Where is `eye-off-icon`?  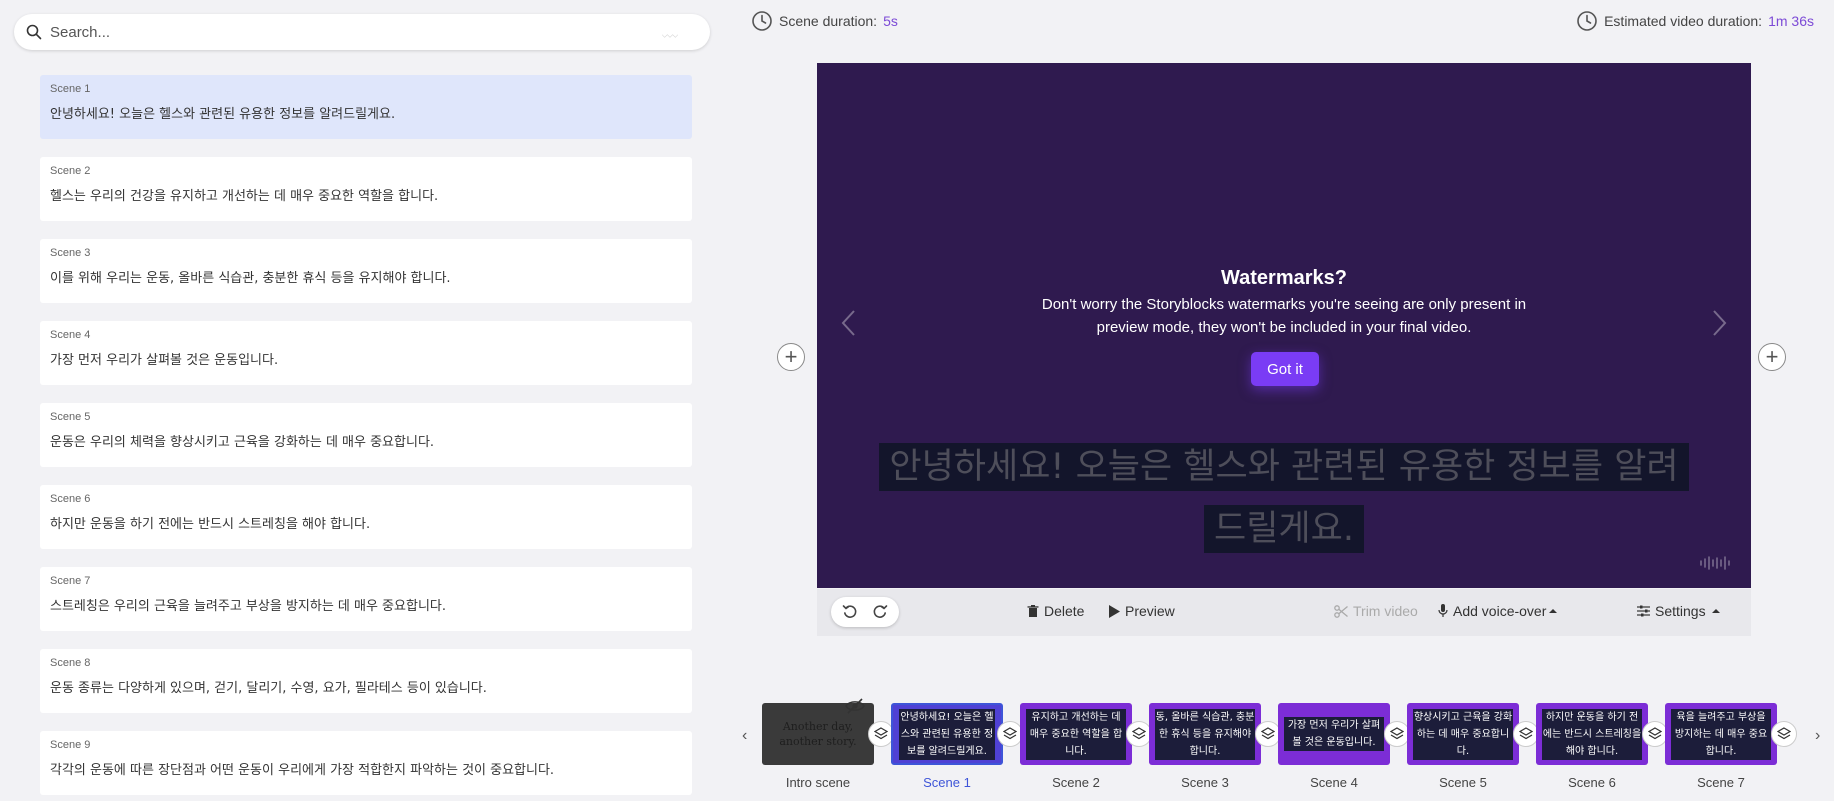
eye-off-icon is located at coordinates (855, 706).